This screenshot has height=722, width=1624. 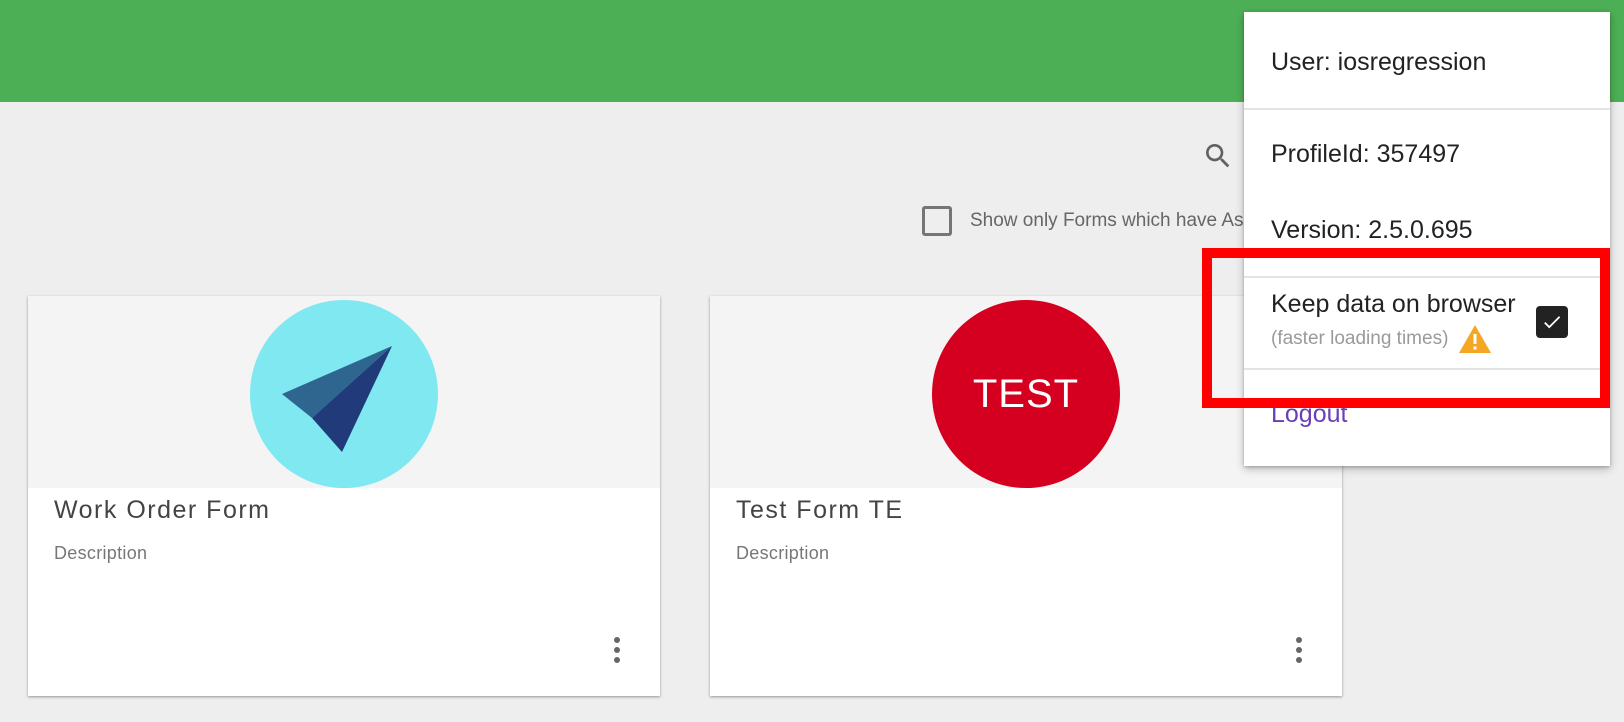 I want to click on card-avatar, so click(x=344, y=394).